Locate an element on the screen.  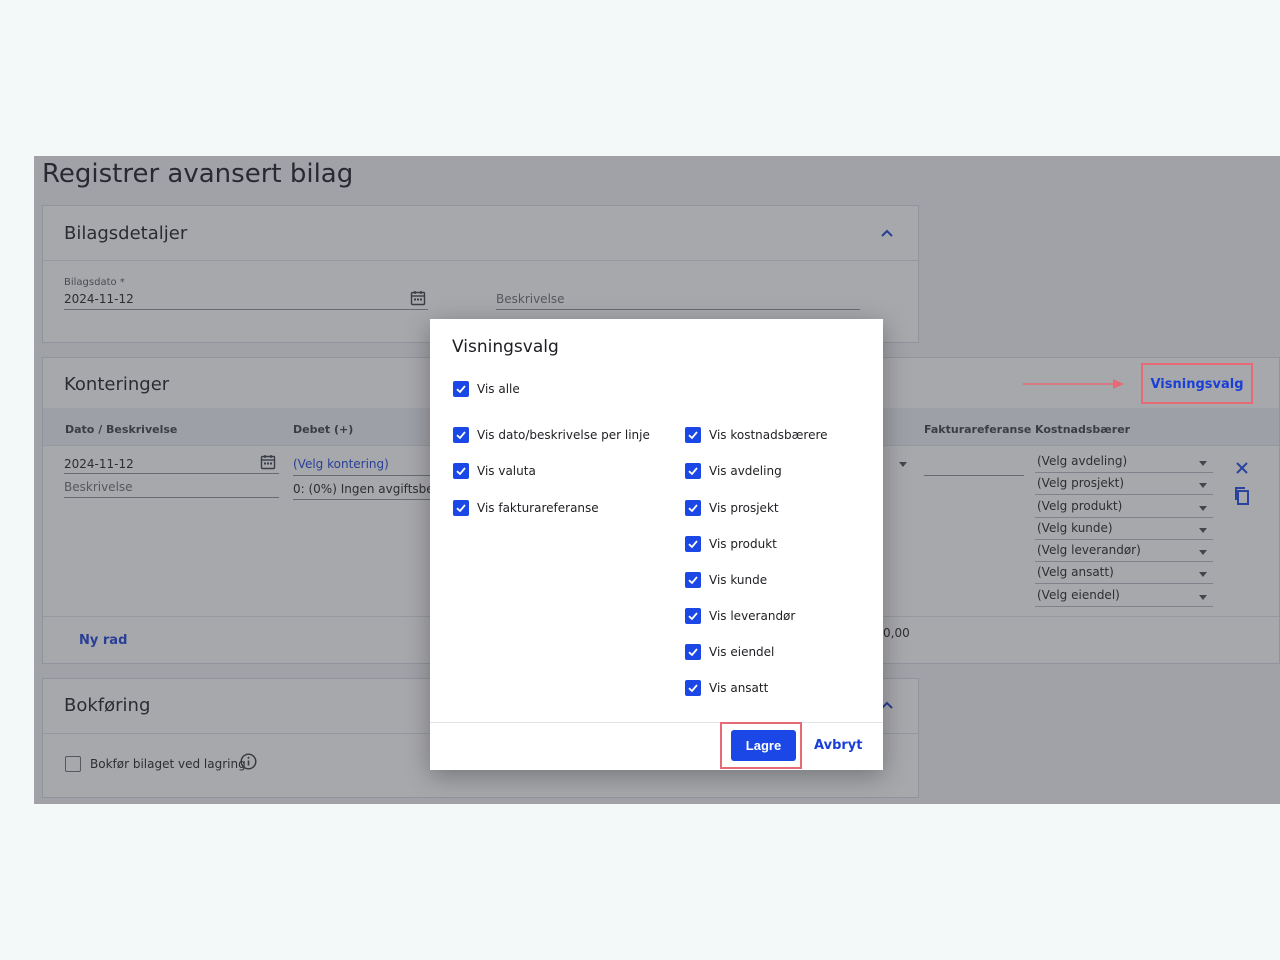
arrow-annotation is located at coordinates (1073, 384).